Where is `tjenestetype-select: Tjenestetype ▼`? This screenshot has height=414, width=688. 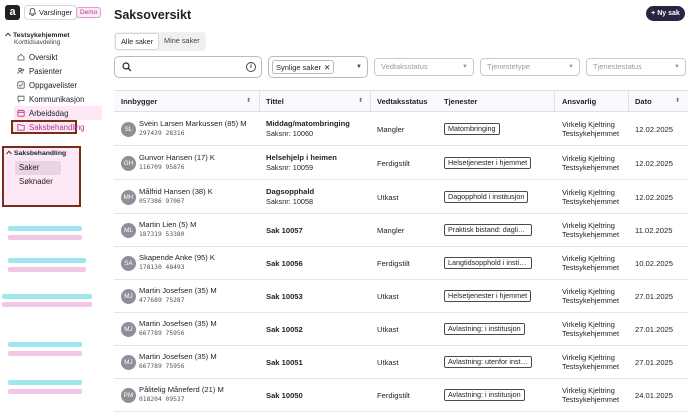
tjenestetype-select: Tjenestetype ▼ is located at coordinates (530, 67).